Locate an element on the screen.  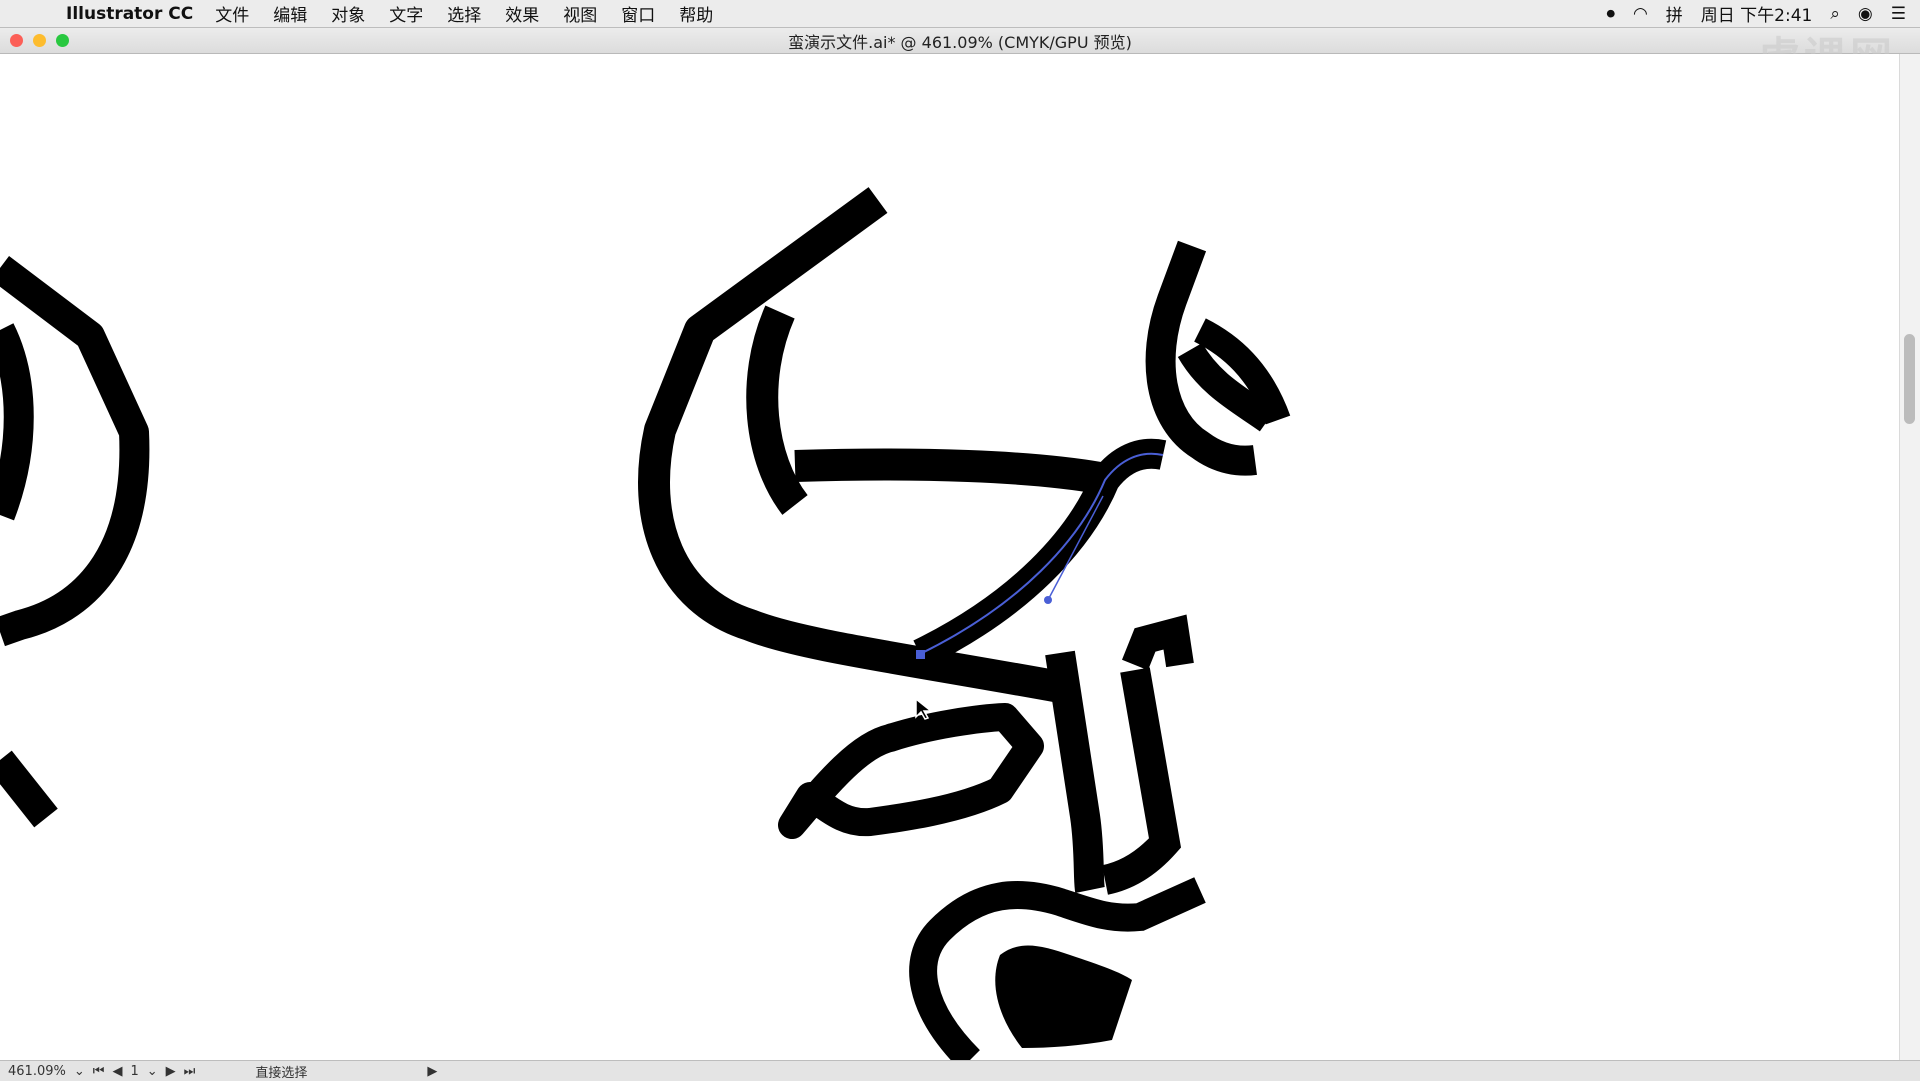
minimize-icon is located at coordinates (39, 40).